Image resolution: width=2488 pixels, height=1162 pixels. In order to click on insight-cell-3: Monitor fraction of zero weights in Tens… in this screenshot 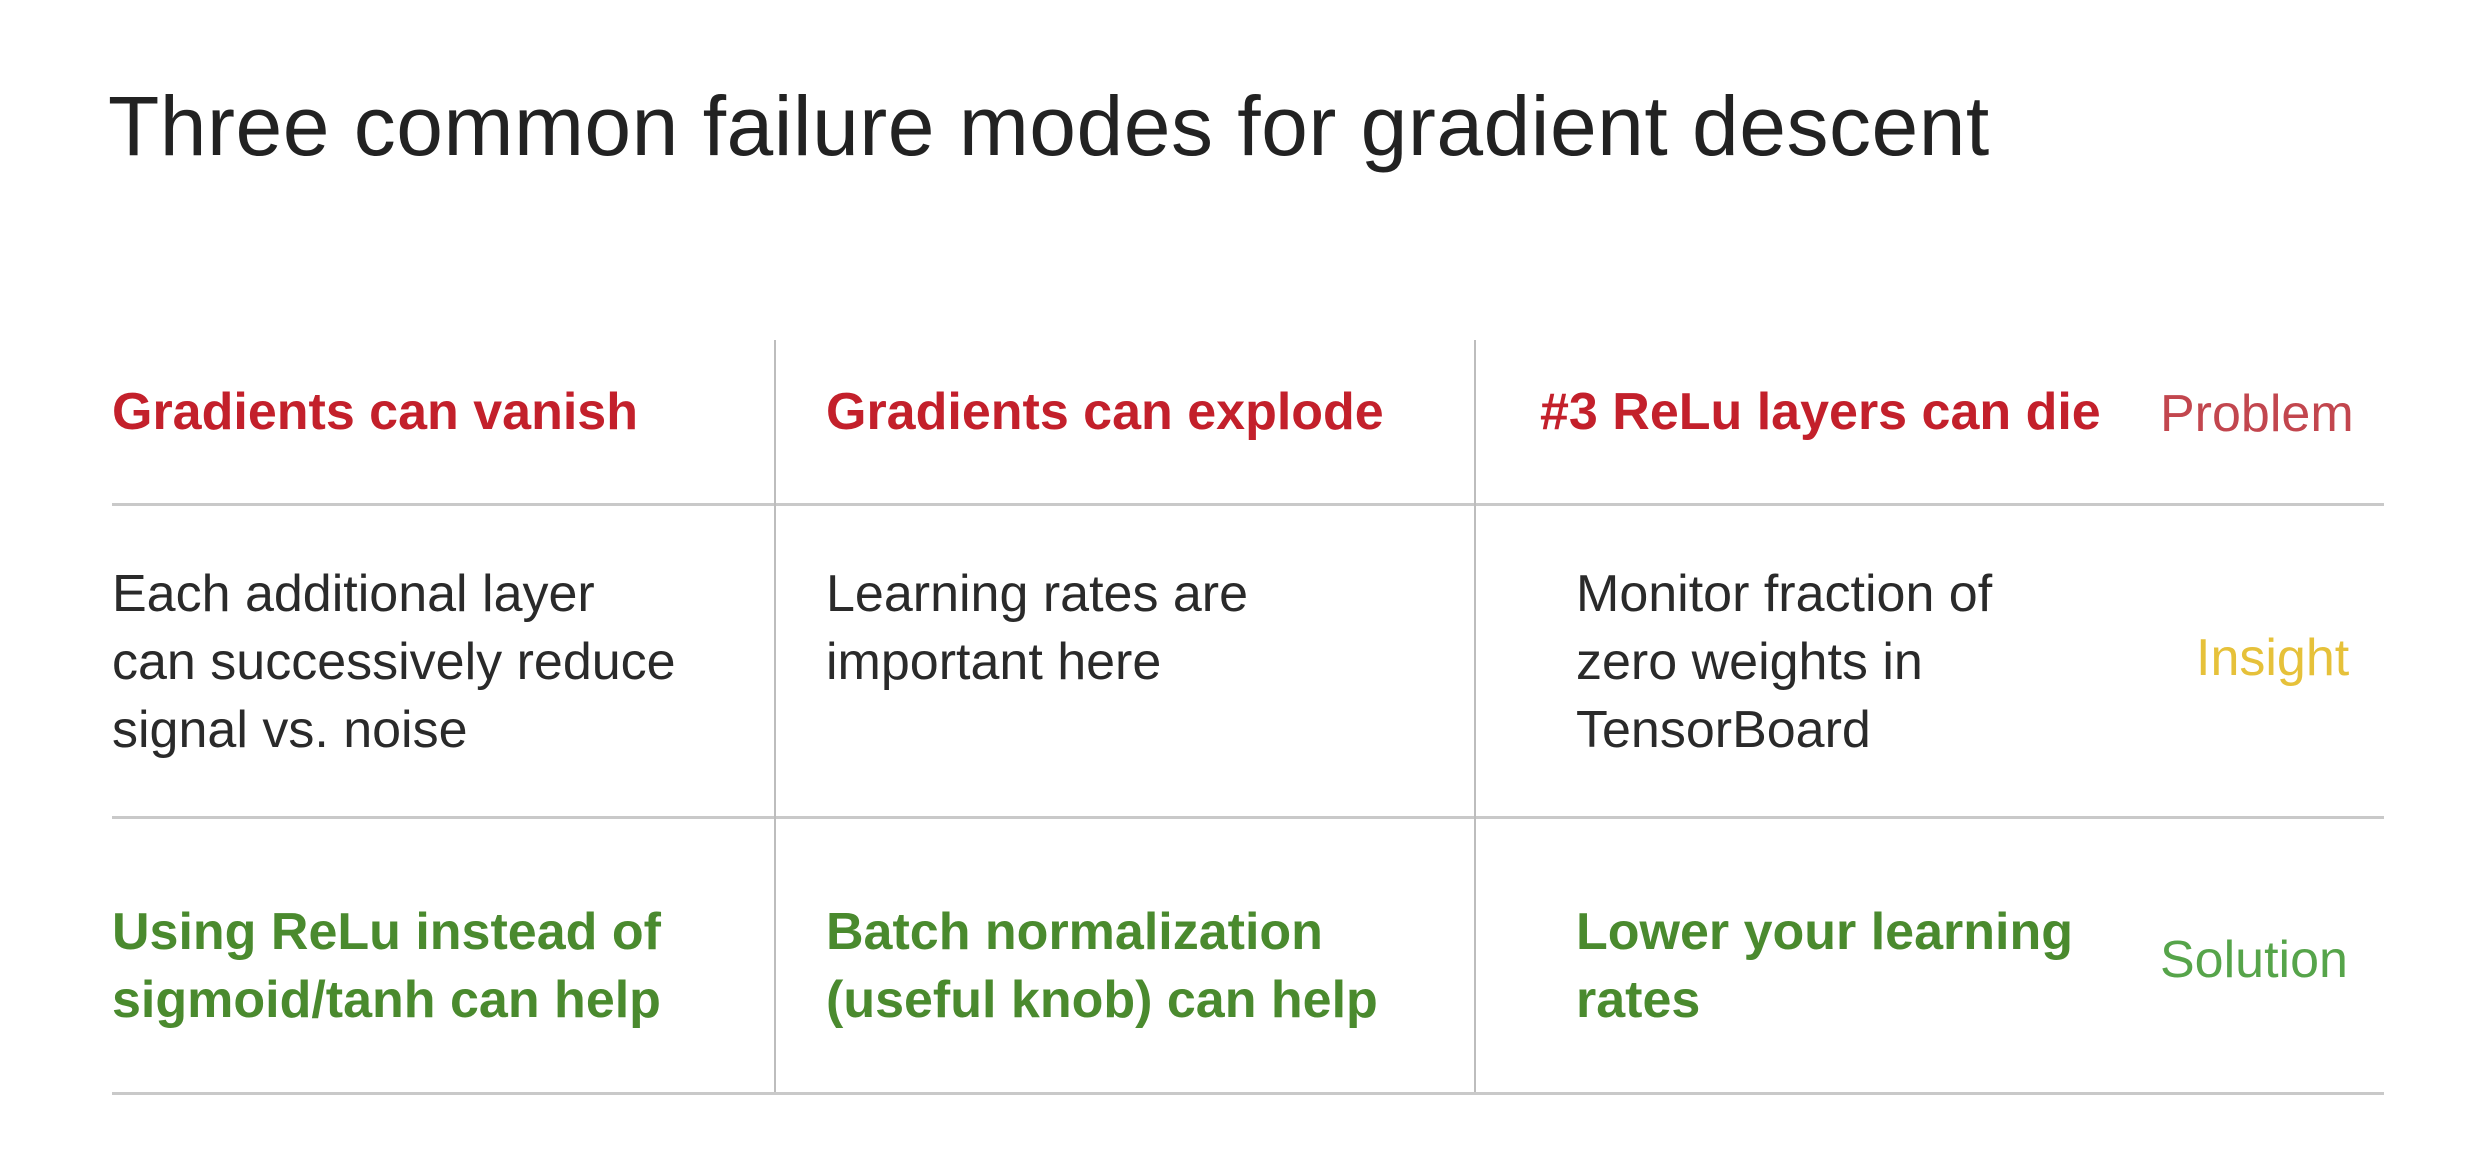, I will do `click(1784, 662)`.